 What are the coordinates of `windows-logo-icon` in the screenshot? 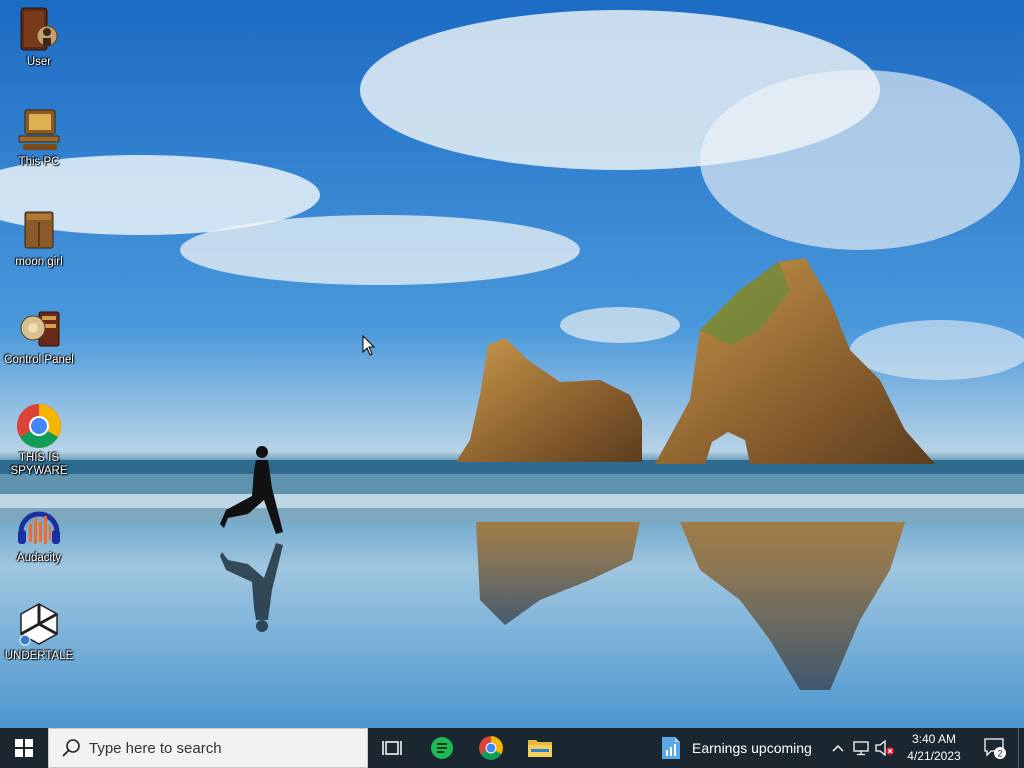 It's located at (24, 748).